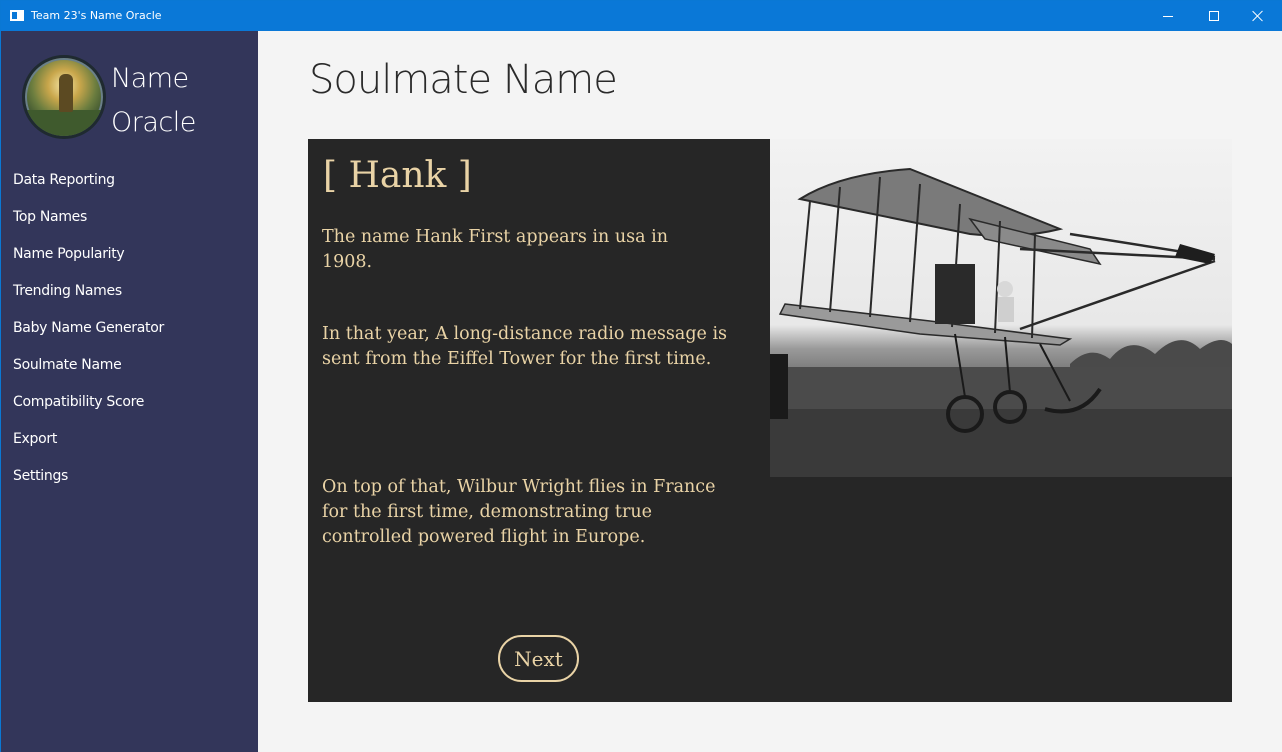  I want to click on biplane-illustration, so click(1001, 322).